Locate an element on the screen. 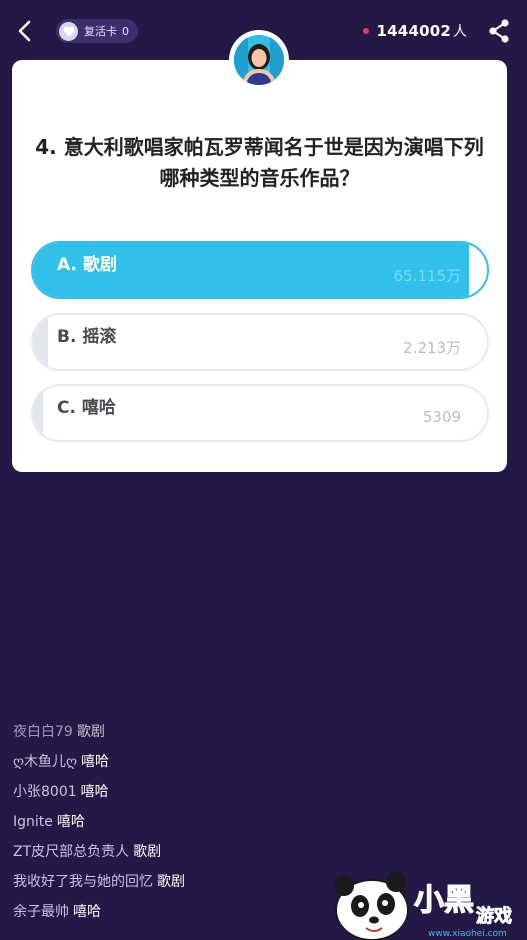  svg-text: 小黑 is located at coordinates (444, 900).